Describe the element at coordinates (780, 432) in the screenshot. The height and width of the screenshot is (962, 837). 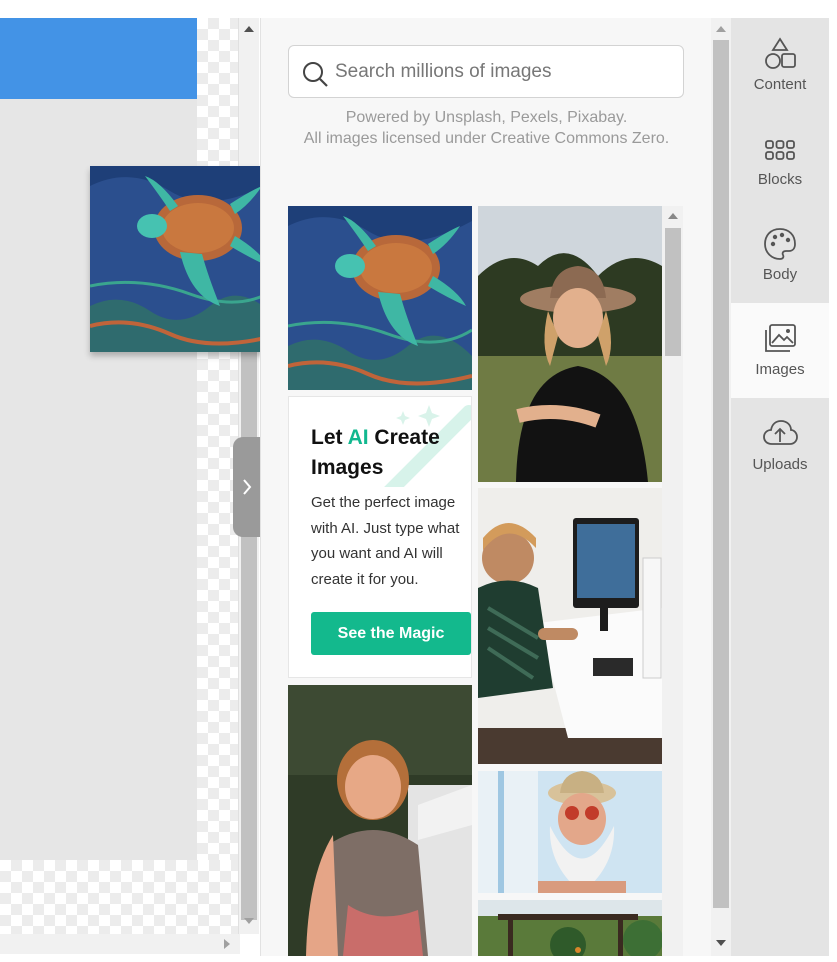
I see `cloud-upload-icon` at that location.